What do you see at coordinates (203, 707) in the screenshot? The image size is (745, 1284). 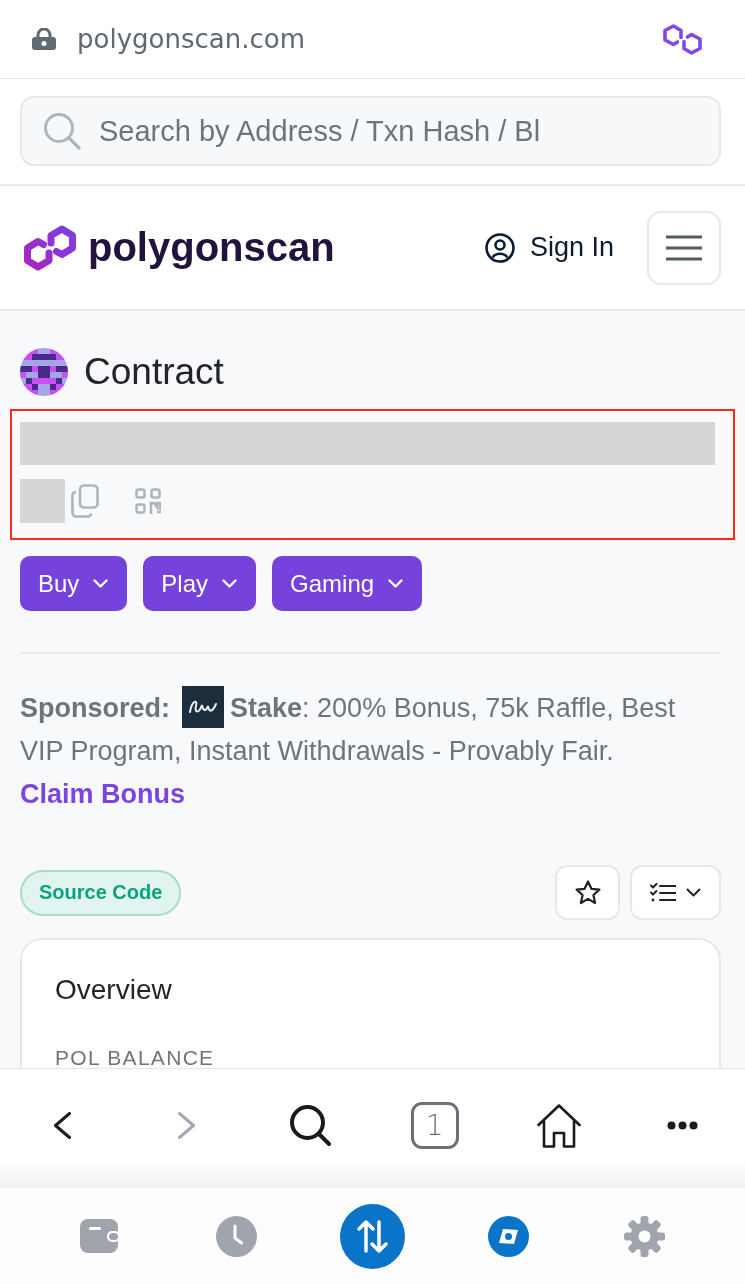 I see `sponsor-logo-icon` at bounding box center [203, 707].